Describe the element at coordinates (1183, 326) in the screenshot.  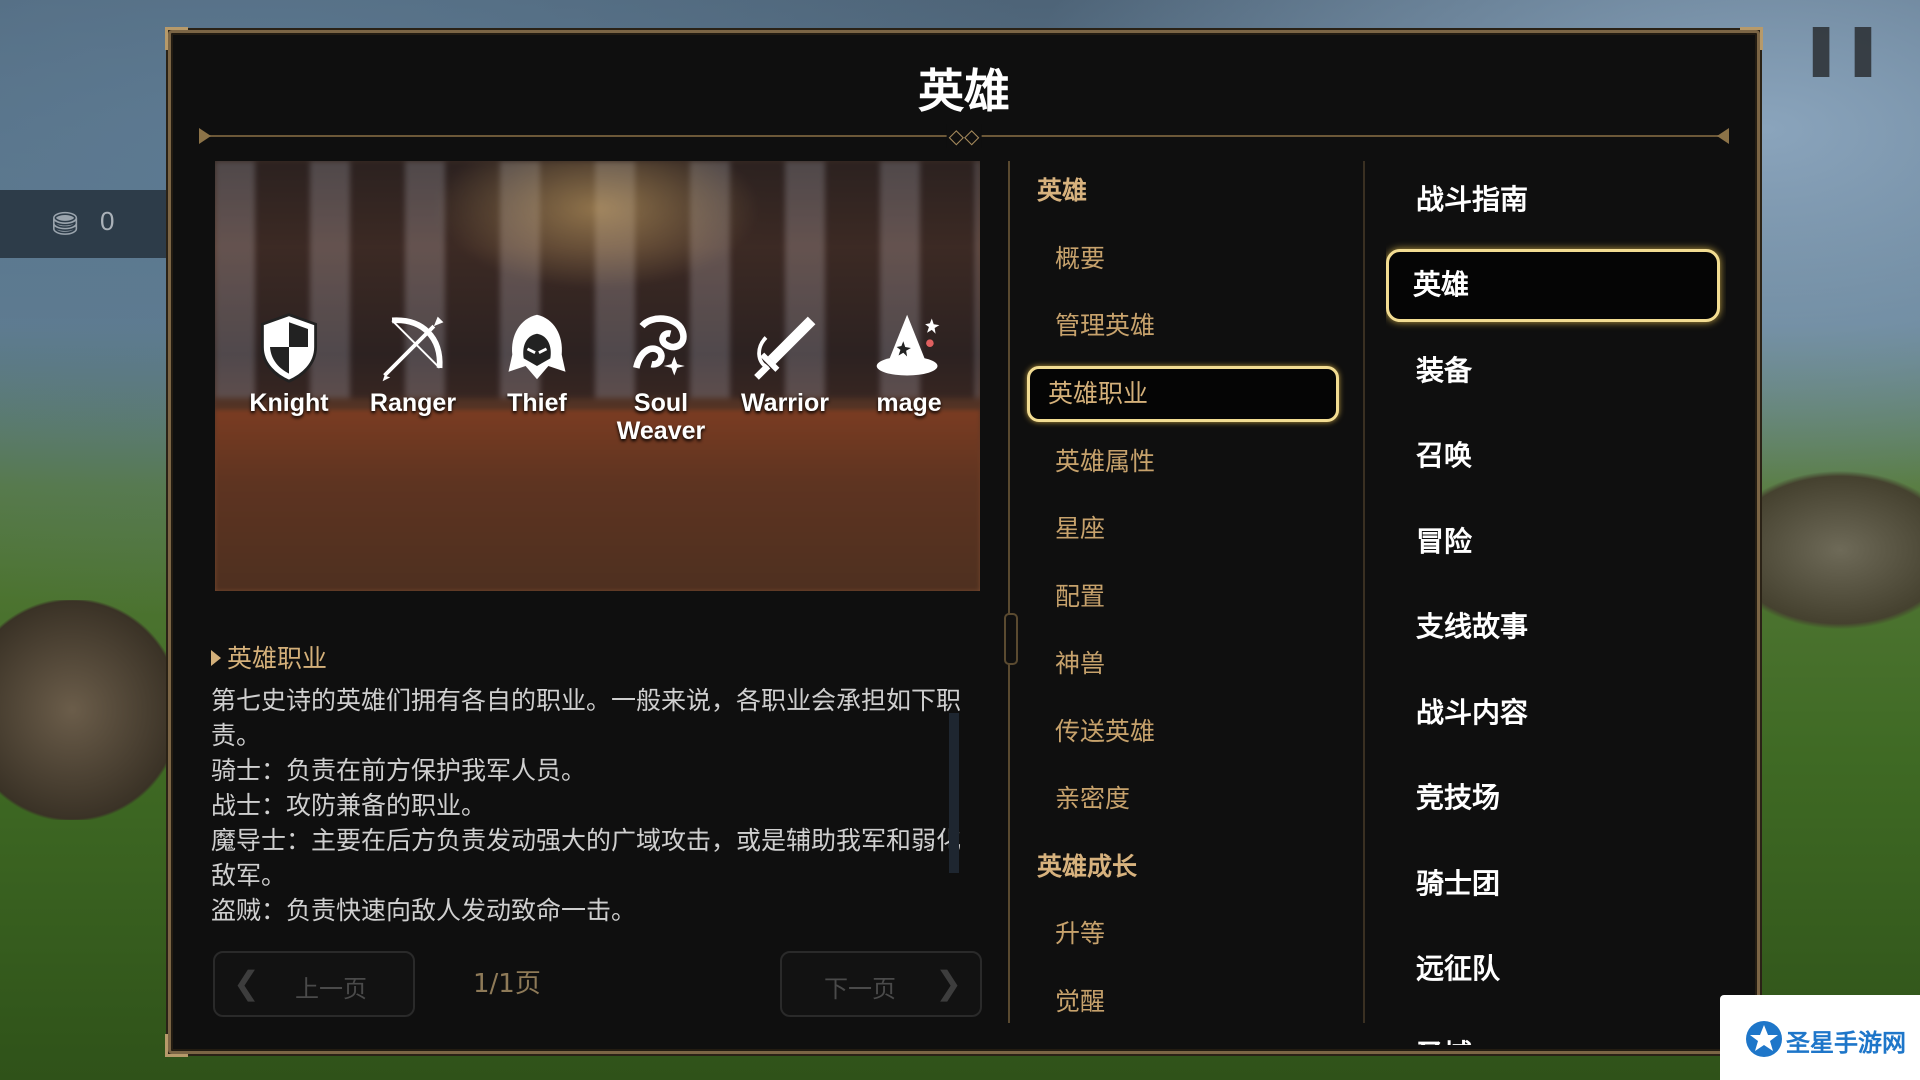
I see `sub-item-manage-heroes: 管理英雄` at that location.